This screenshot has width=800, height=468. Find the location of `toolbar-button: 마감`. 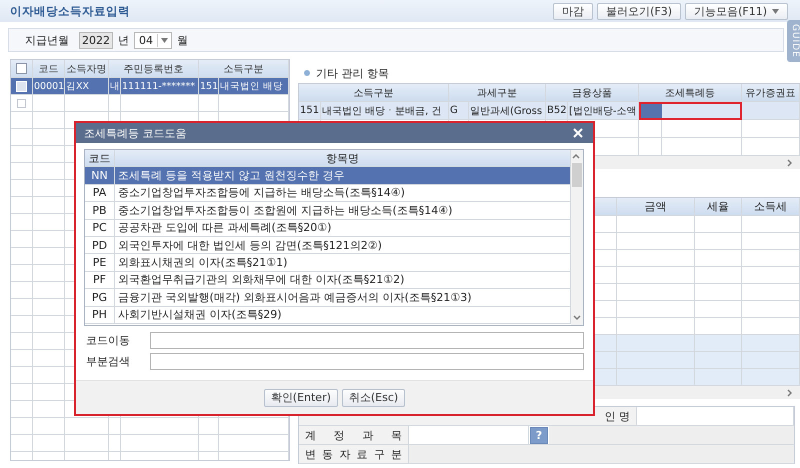

toolbar-button: 마감 is located at coordinates (573, 11).